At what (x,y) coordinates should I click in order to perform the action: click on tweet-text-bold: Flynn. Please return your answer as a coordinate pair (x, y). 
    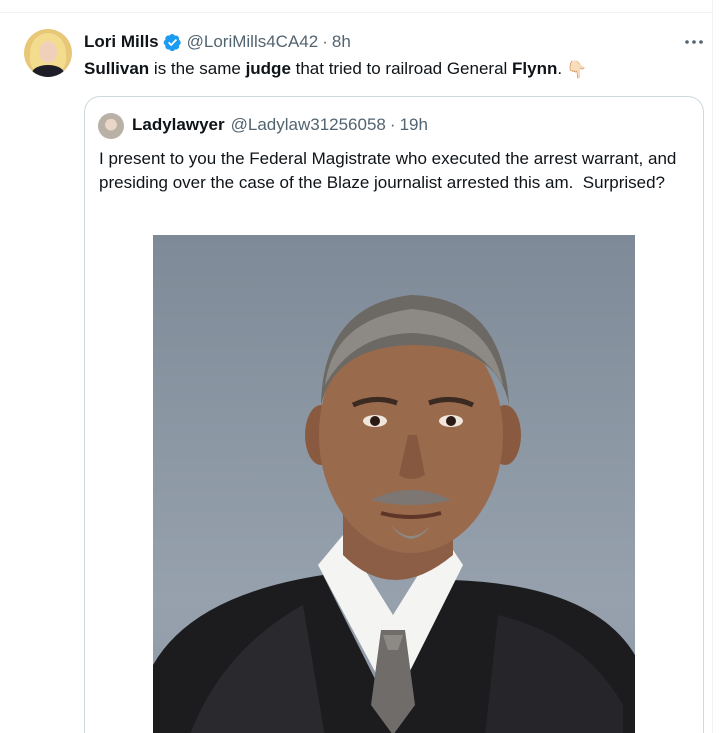
    Looking at the image, I should click on (535, 68).